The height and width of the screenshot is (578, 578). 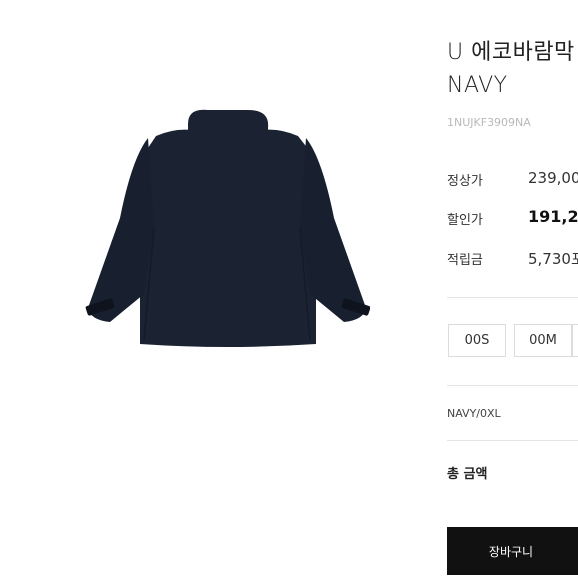 I want to click on selected-option: NAVY/0XL, so click(x=474, y=413).